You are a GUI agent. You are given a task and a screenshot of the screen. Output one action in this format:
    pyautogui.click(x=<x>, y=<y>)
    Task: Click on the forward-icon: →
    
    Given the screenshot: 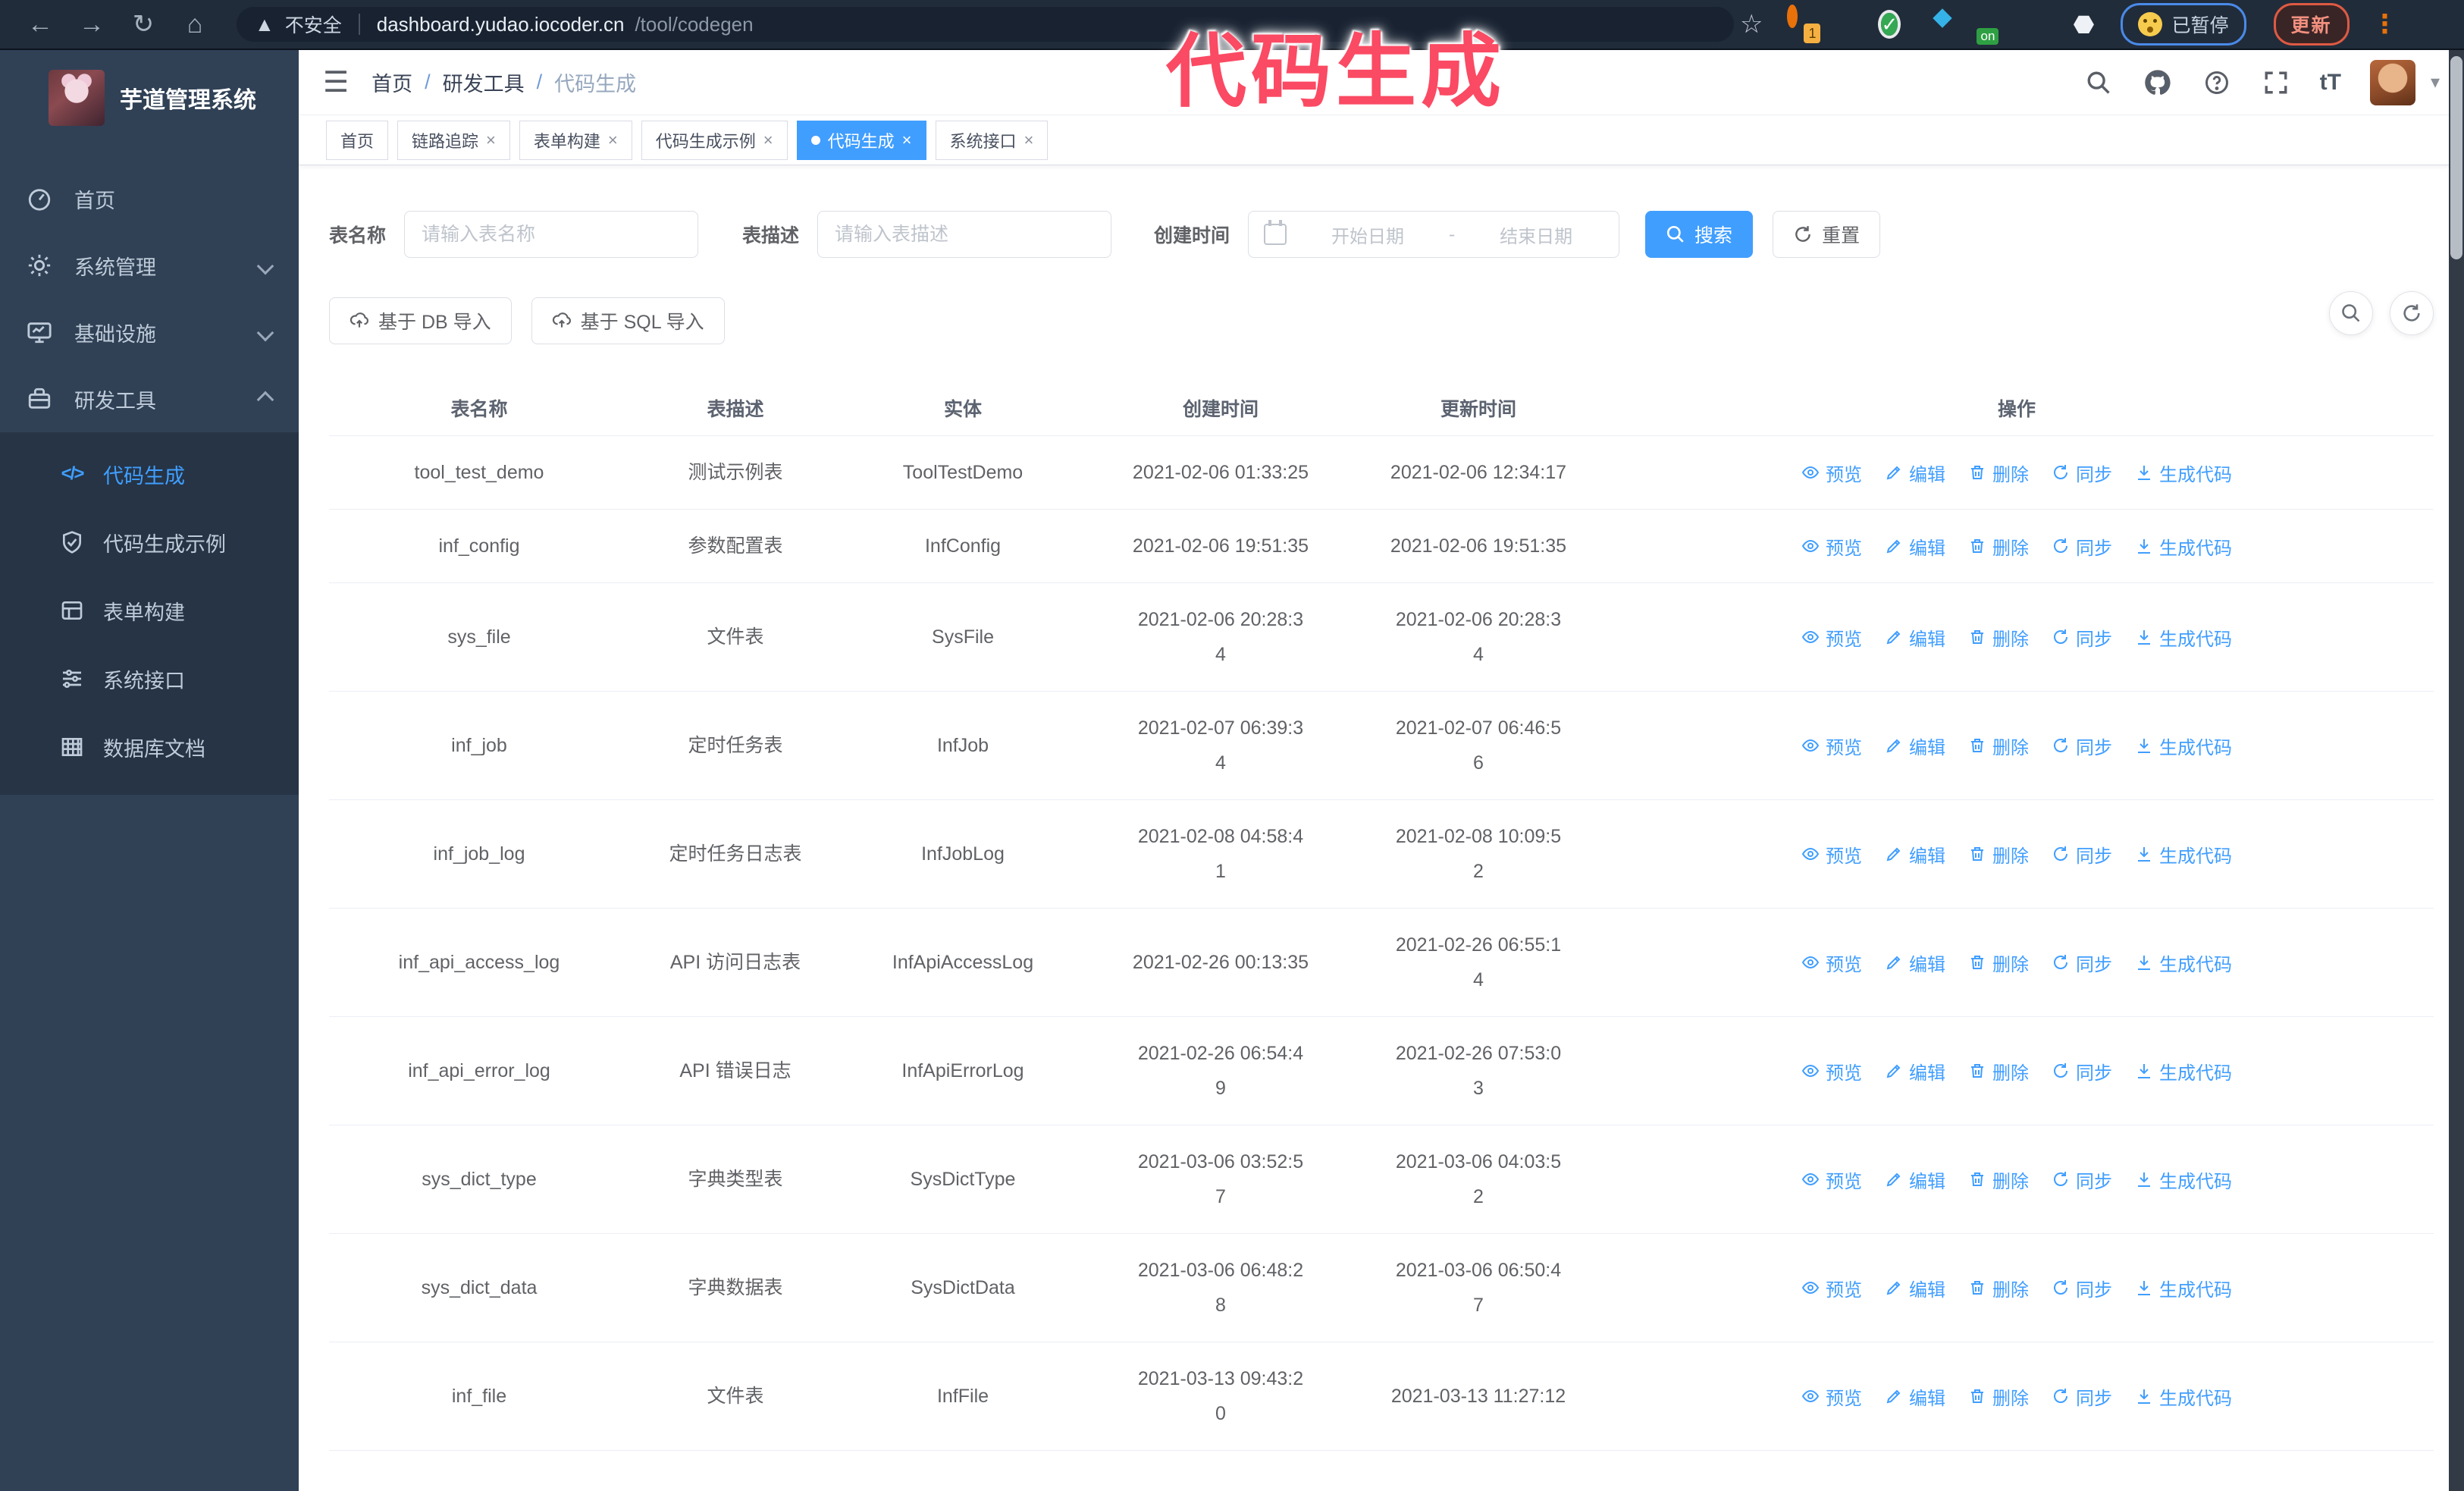 What is the action you would take?
    pyautogui.click(x=92, y=24)
    